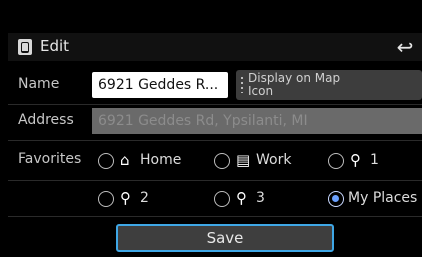 Image resolution: width=422 pixels, height=257 pixels. Describe the element at coordinates (25, 47) in the screenshot. I see `edit-icon` at that location.